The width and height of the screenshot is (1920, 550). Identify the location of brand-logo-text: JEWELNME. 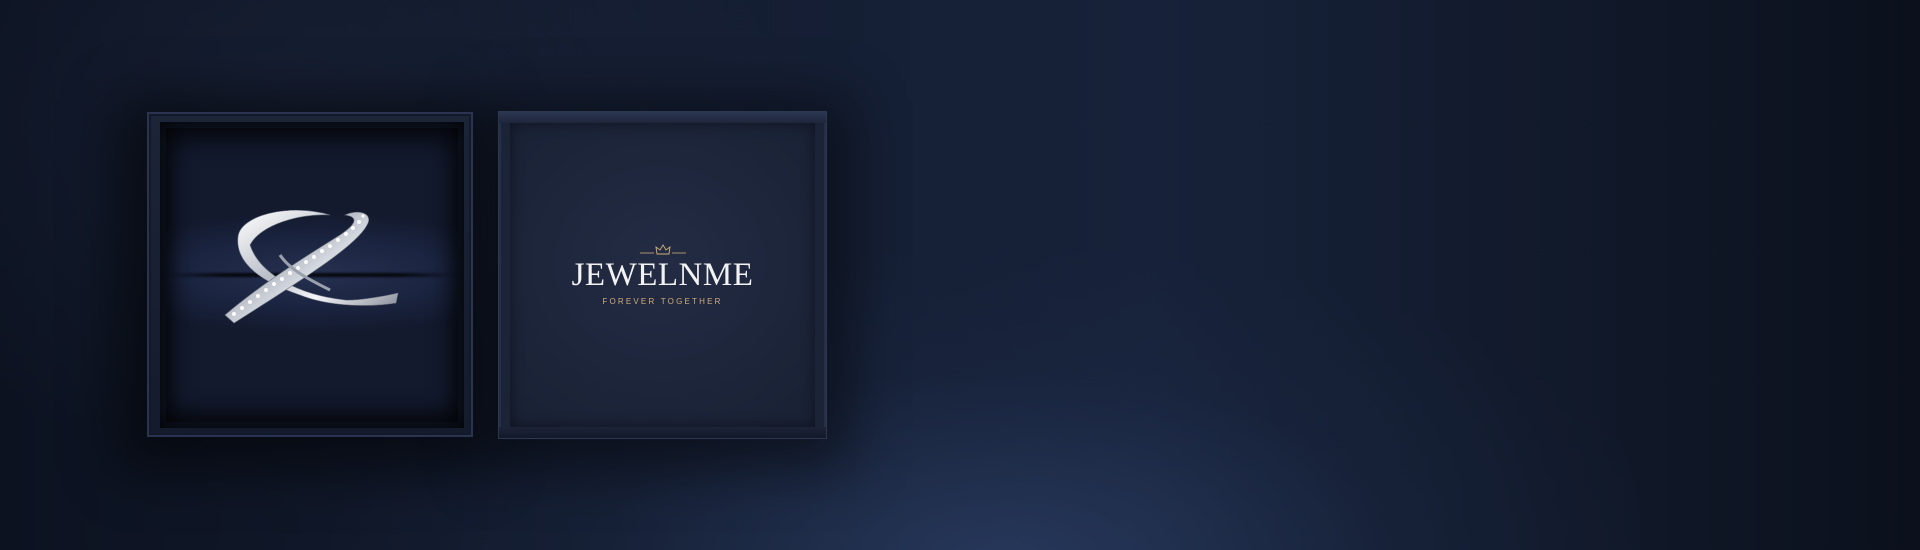
(662, 275).